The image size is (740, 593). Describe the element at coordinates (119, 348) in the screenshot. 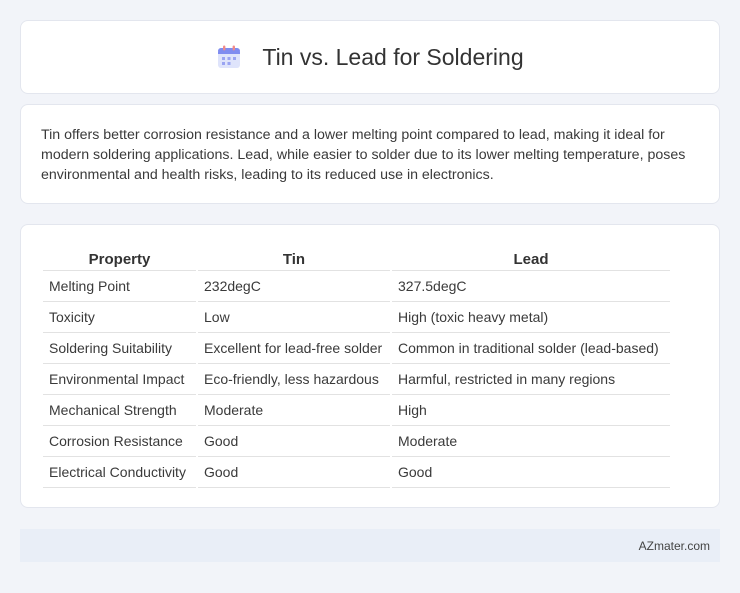

I see `property-cell: Soldering Suitability` at that location.